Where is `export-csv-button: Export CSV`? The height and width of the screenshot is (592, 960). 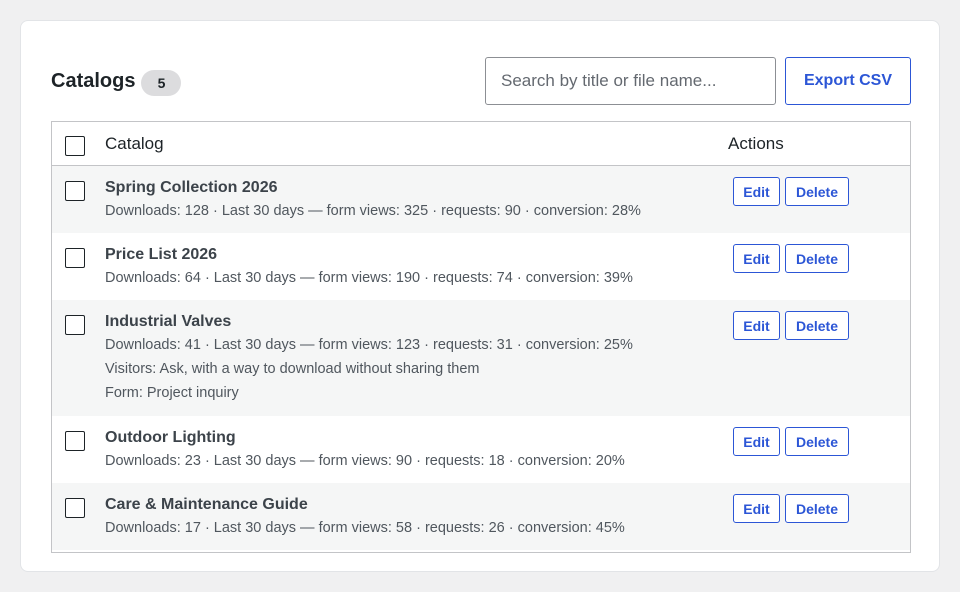
export-csv-button: Export CSV is located at coordinates (848, 81).